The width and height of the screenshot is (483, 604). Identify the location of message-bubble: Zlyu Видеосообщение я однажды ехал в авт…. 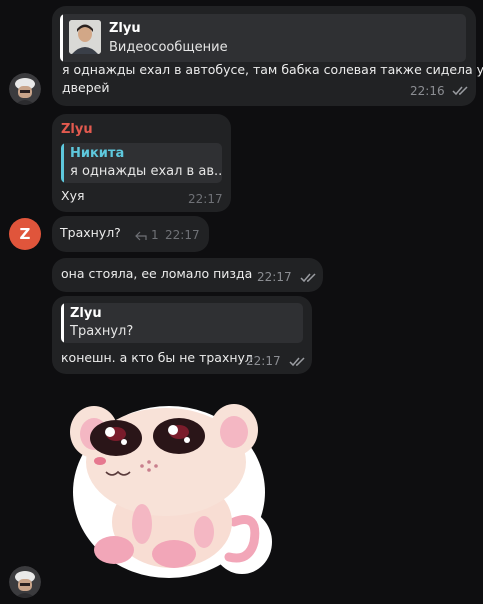
(267, 56).